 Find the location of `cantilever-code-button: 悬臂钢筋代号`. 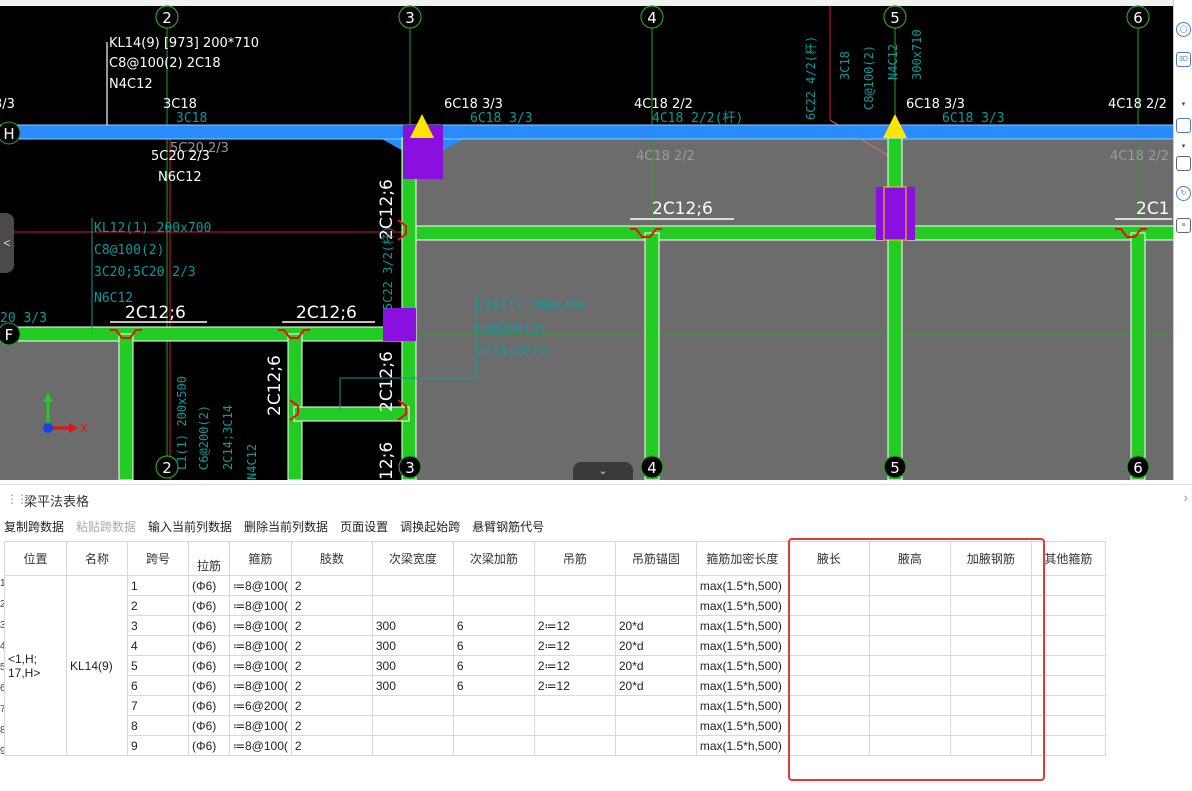

cantilever-code-button: 悬臂钢筋代号 is located at coordinates (508, 527).